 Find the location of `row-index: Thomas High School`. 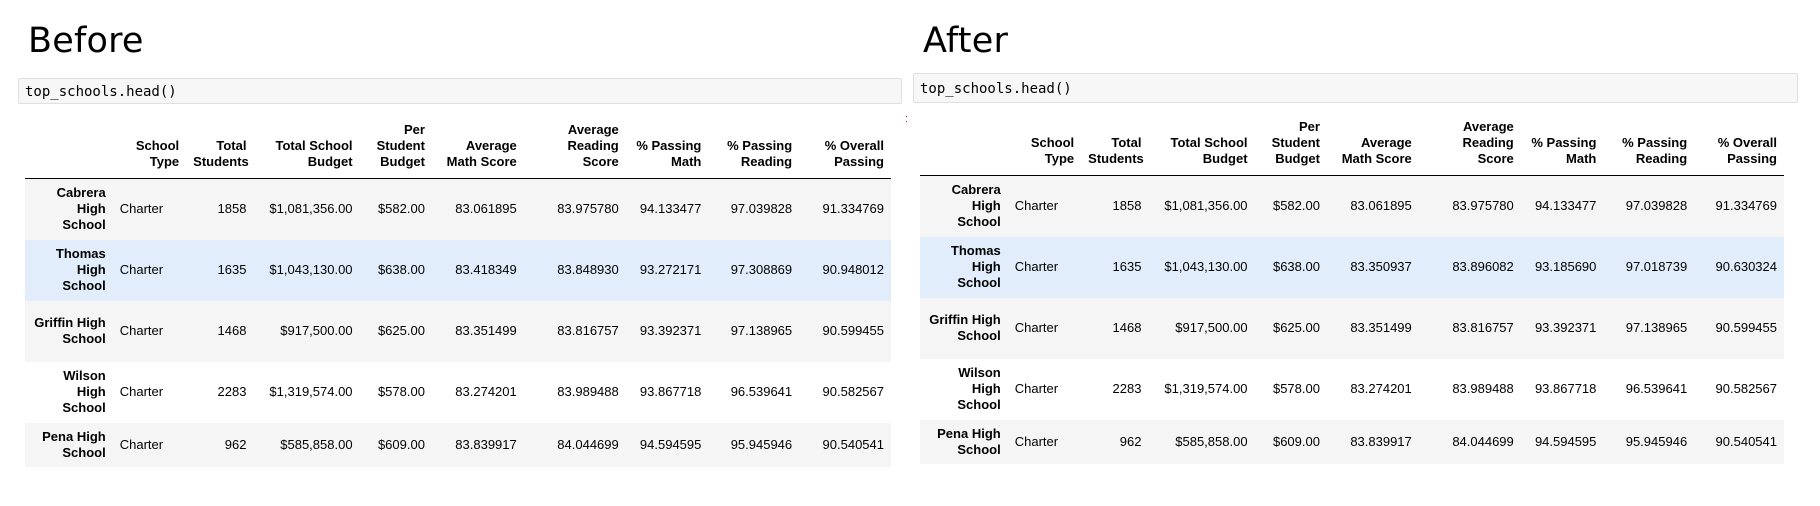

row-index: Thomas High School is located at coordinates (975, 266).